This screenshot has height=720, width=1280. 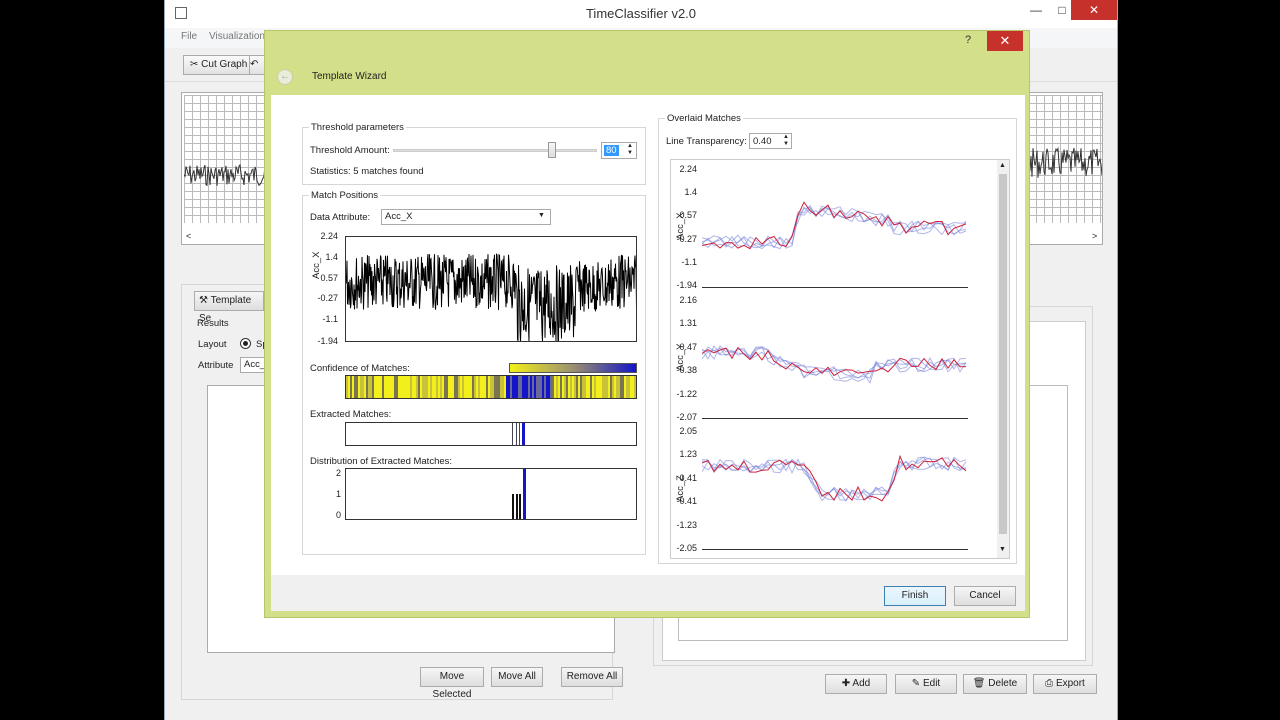 What do you see at coordinates (968, 40) in the screenshot?
I see `help-button: ?` at bounding box center [968, 40].